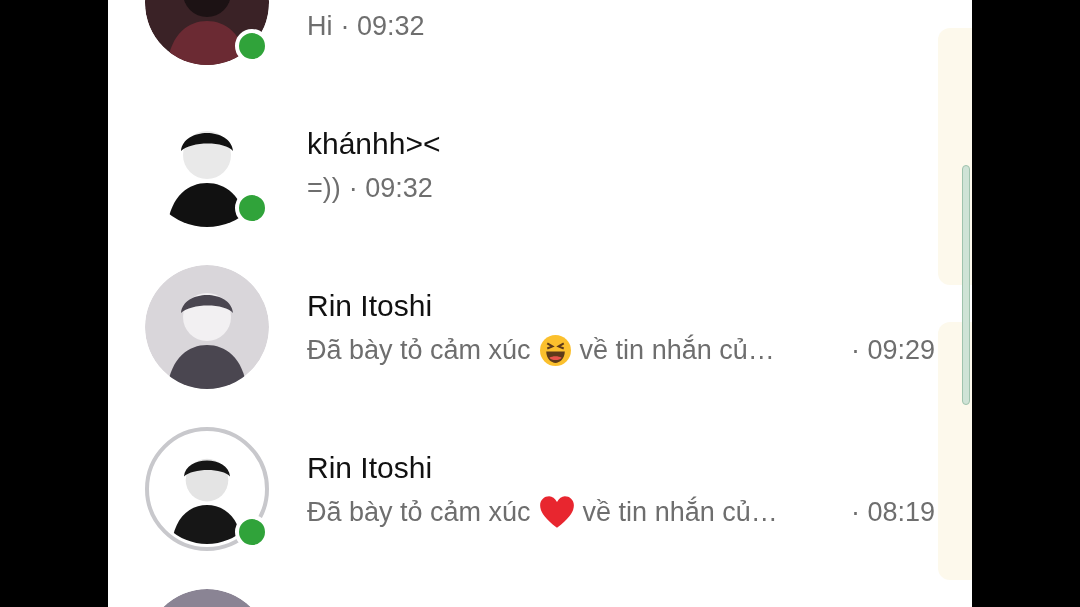 The image size is (1080, 607). I want to click on message-time: · 08:19, so click(892, 512).